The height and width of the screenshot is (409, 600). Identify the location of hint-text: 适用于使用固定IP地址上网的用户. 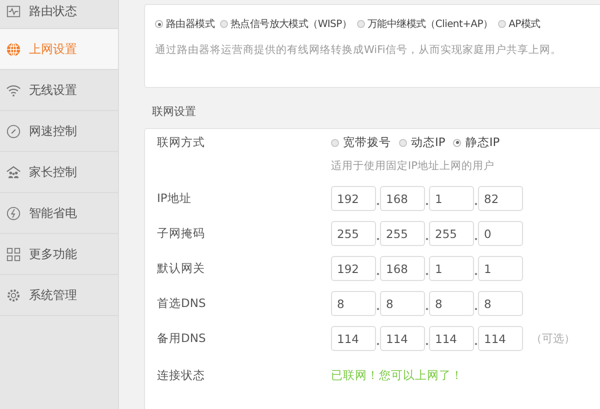
(413, 166).